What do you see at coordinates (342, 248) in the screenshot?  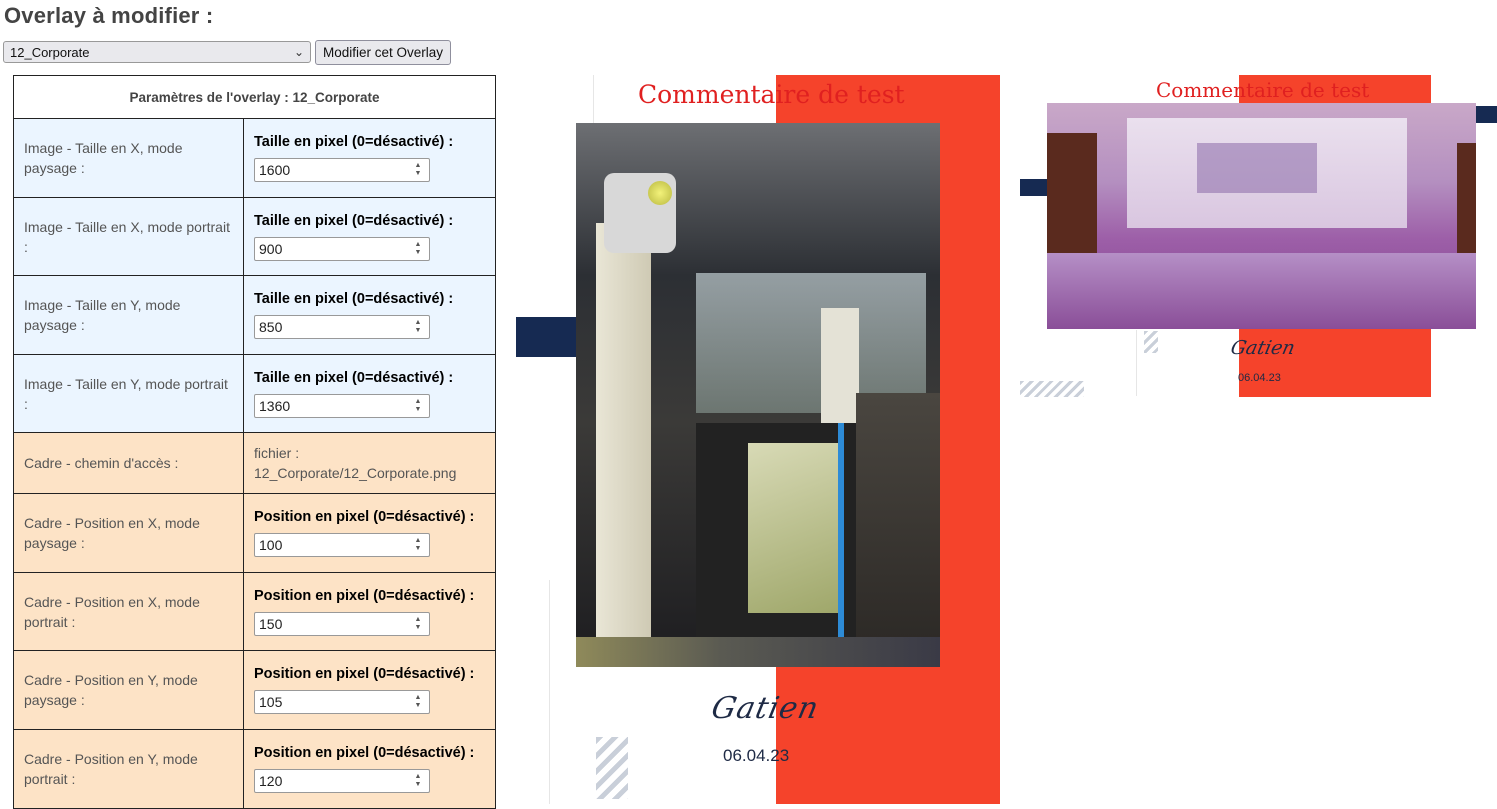 I see `size-x-portrait-input: 900 ▲ ▼` at bounding box center [342, 248].